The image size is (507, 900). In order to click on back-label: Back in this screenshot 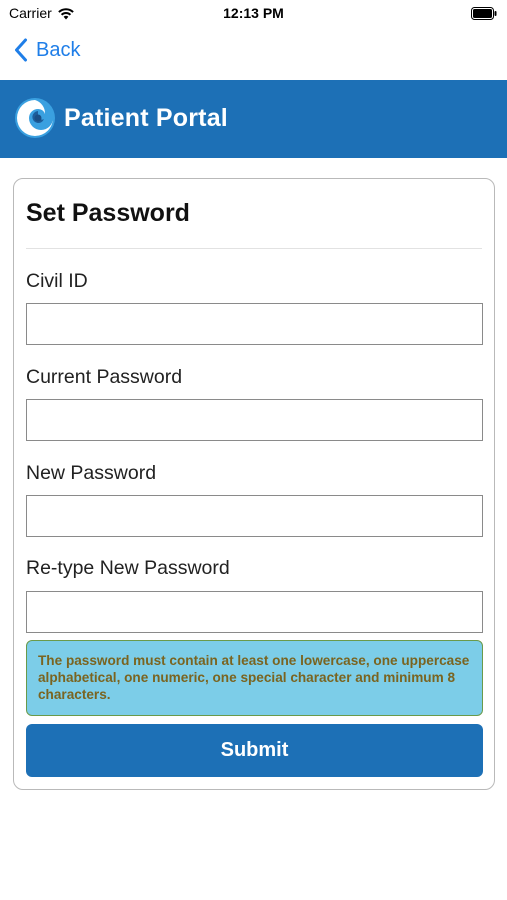, I will do `click(58, 49)`.